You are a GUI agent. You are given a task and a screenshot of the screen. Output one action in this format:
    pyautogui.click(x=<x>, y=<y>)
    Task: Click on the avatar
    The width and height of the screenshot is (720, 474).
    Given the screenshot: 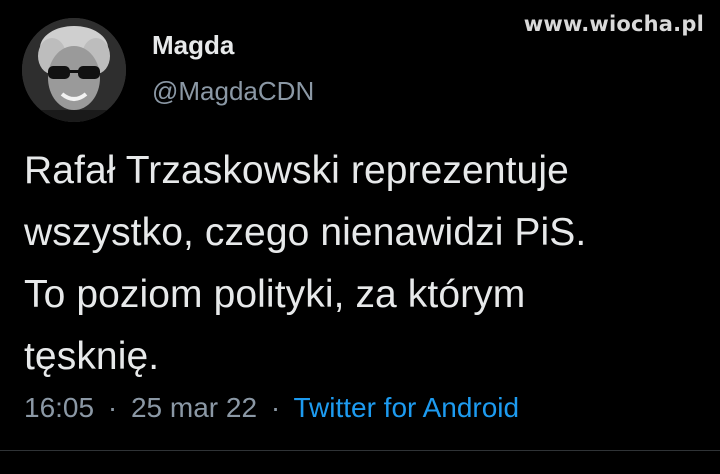 What is the action you would take?
    pyautogui.click(x=74, y=70)
    